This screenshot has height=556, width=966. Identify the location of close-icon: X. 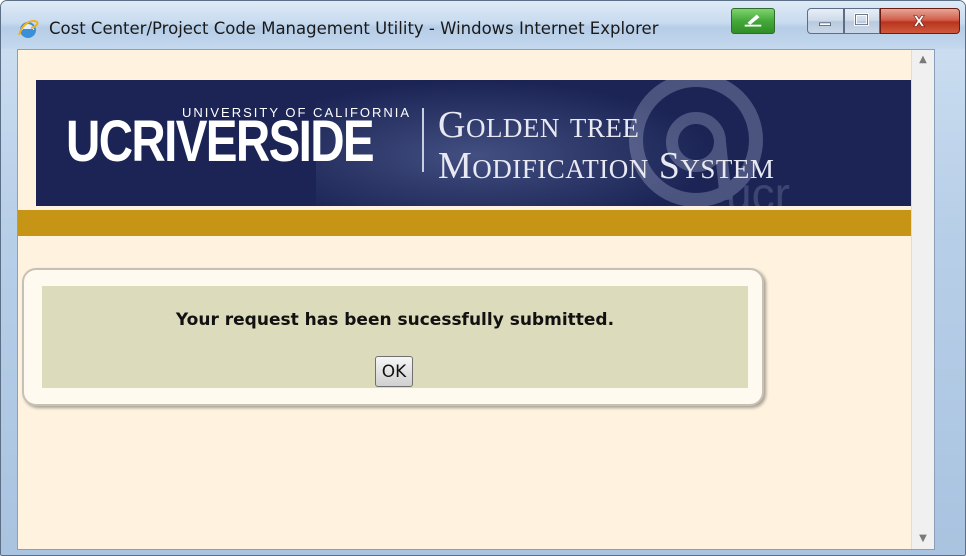
(919, 22).